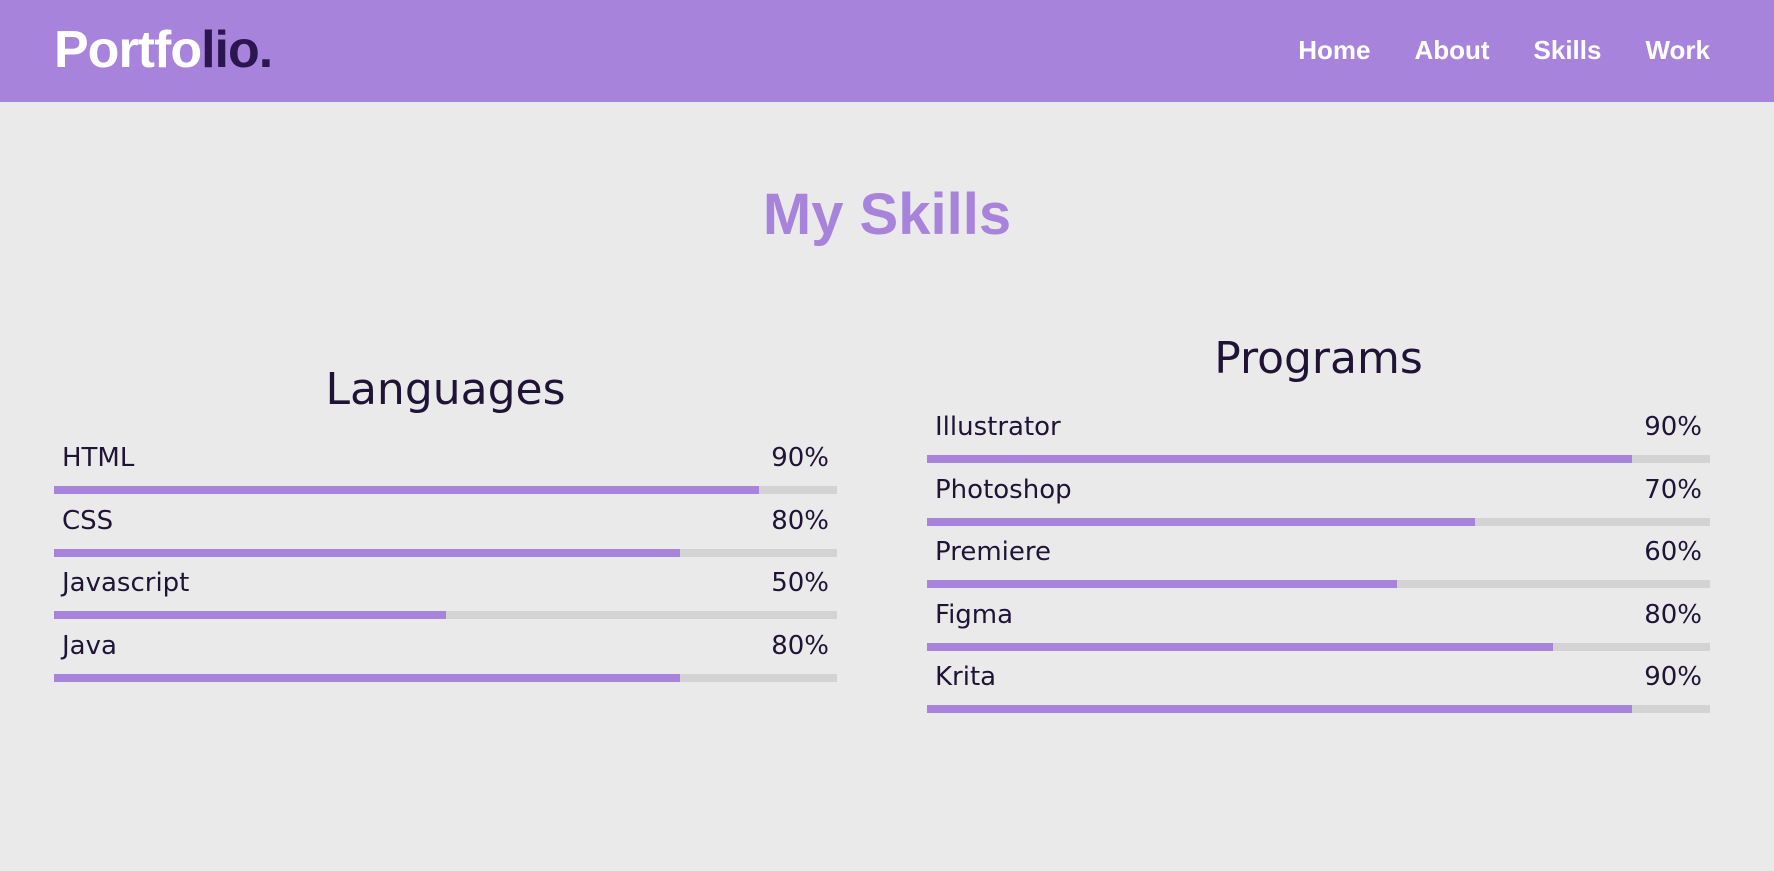 The image size is (1774, 871). Describe the element at coordinates (1334, 50) in the screenshot. I see `nav-link-home: Home` at that location.